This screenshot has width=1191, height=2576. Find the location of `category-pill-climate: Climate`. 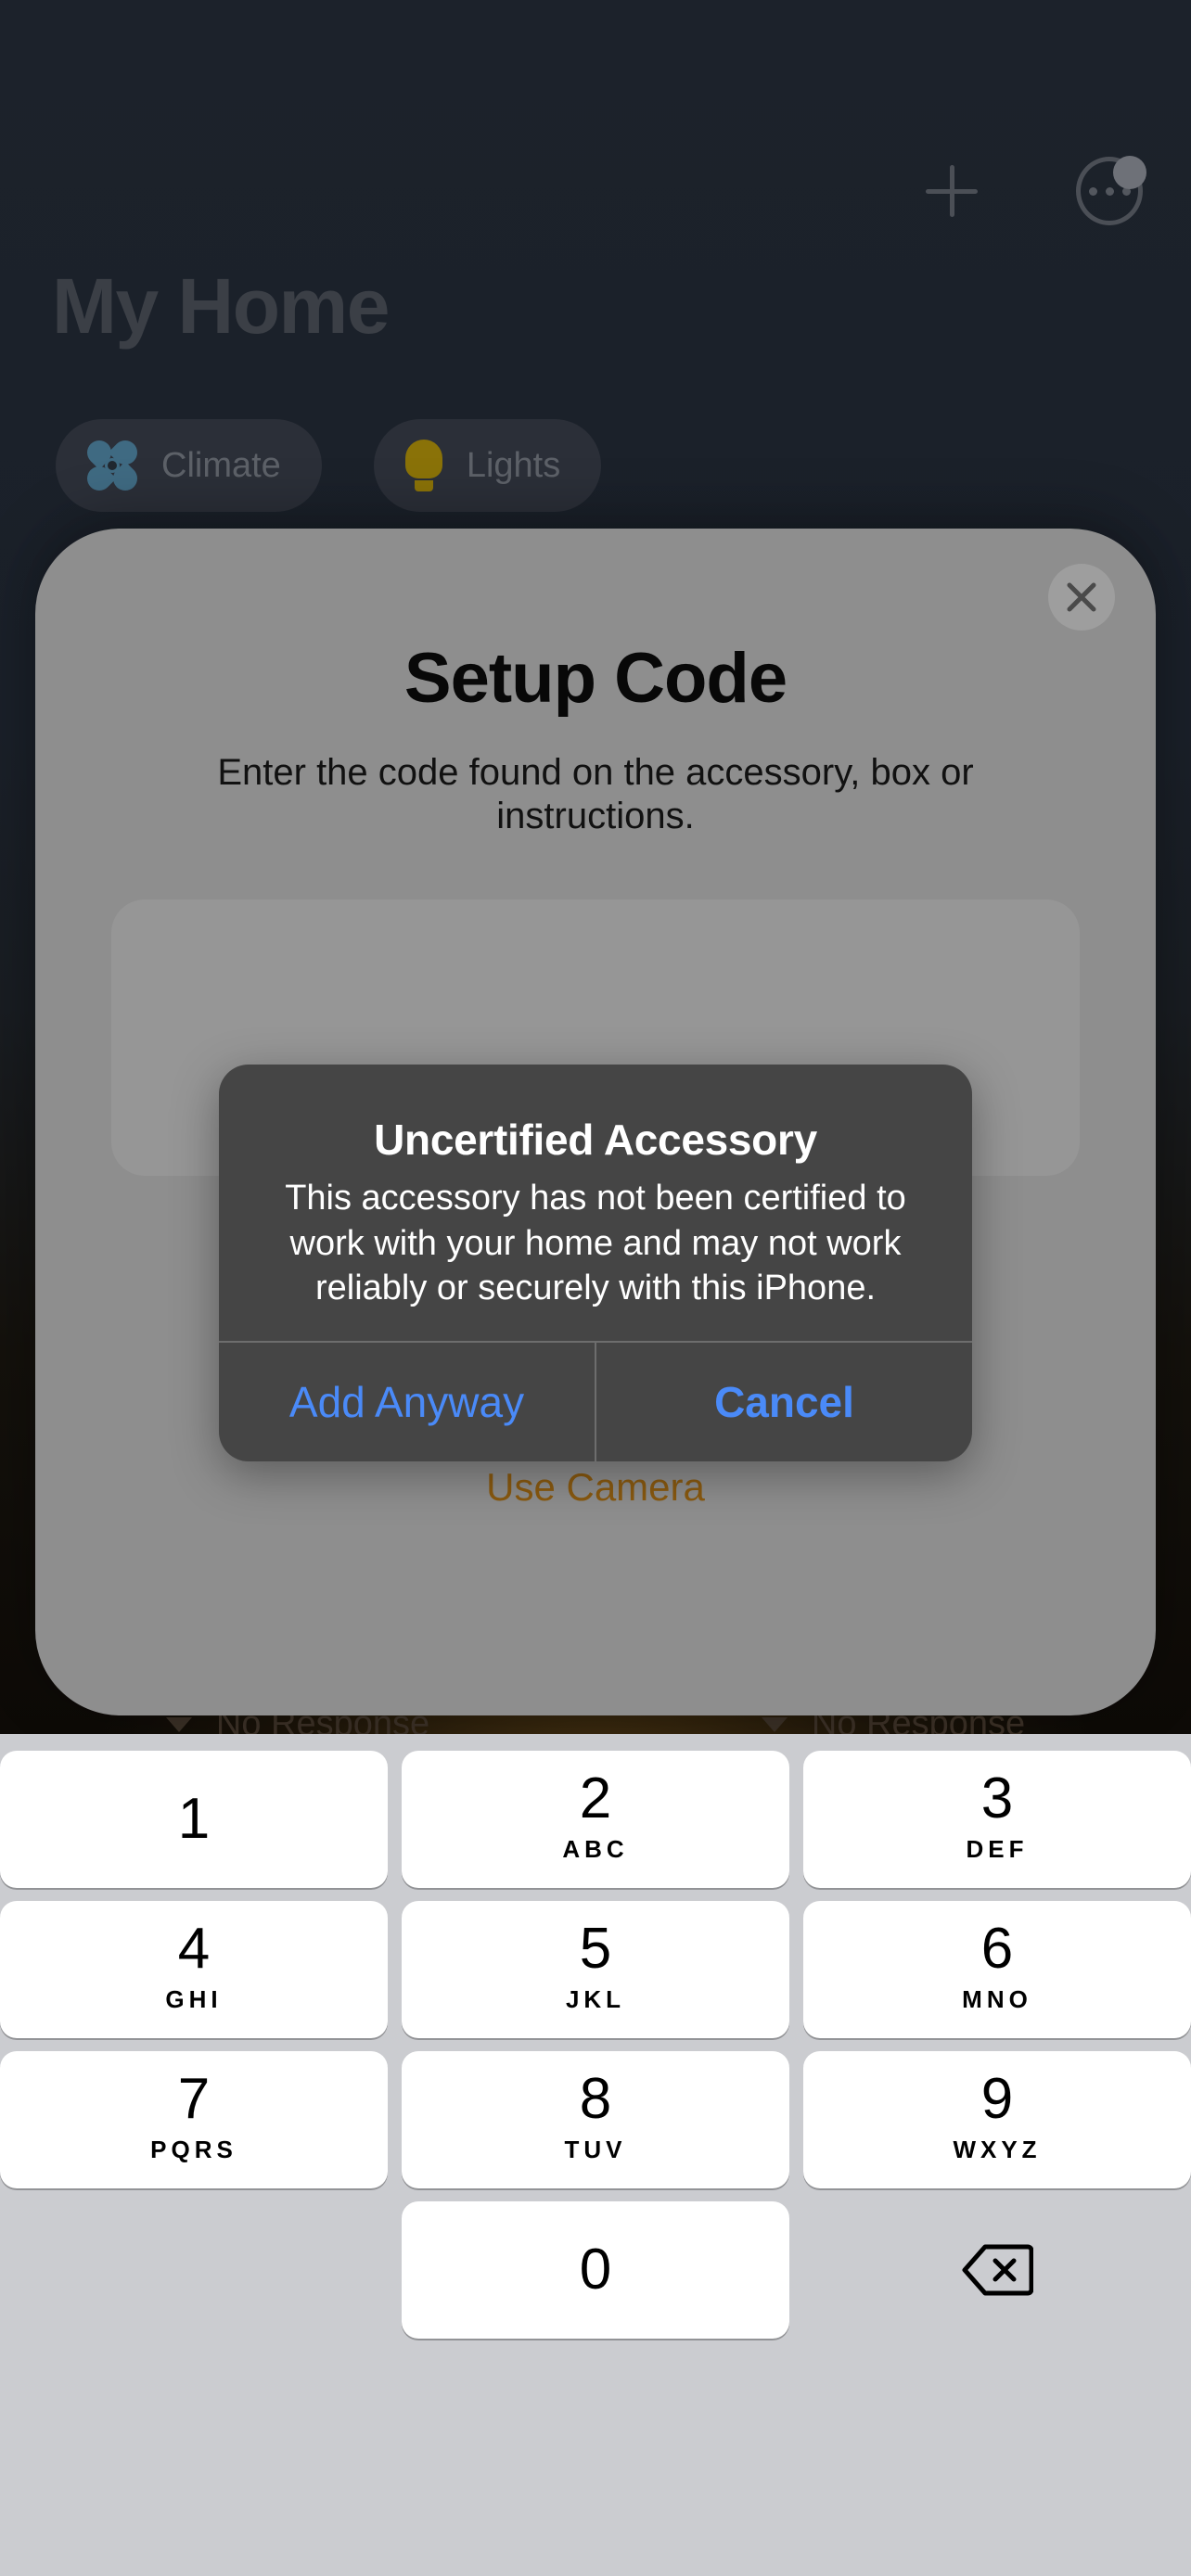

category-pill-climate: Climate is located at coordinates (189, 465).